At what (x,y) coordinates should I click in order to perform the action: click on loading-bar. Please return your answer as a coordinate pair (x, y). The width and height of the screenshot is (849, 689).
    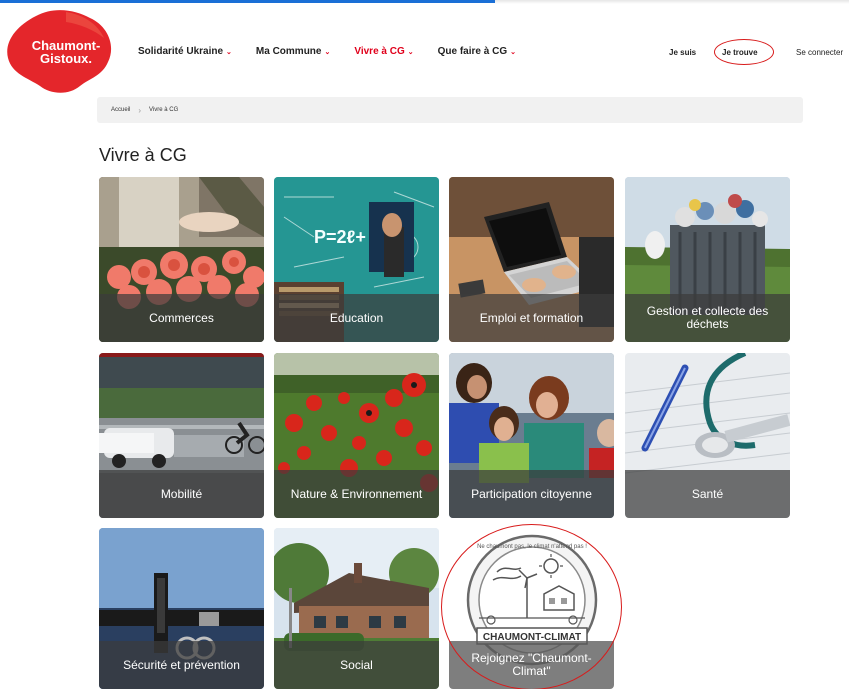
    Looking at the image, I should click on (247, 1).